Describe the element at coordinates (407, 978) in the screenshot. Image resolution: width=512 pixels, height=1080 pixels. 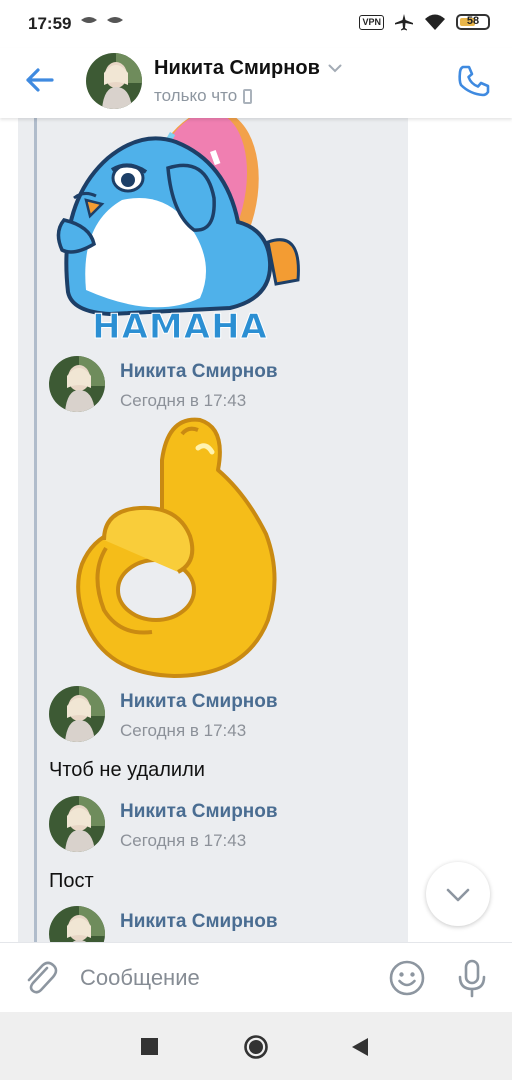
I see `smiley-icon` at that location.